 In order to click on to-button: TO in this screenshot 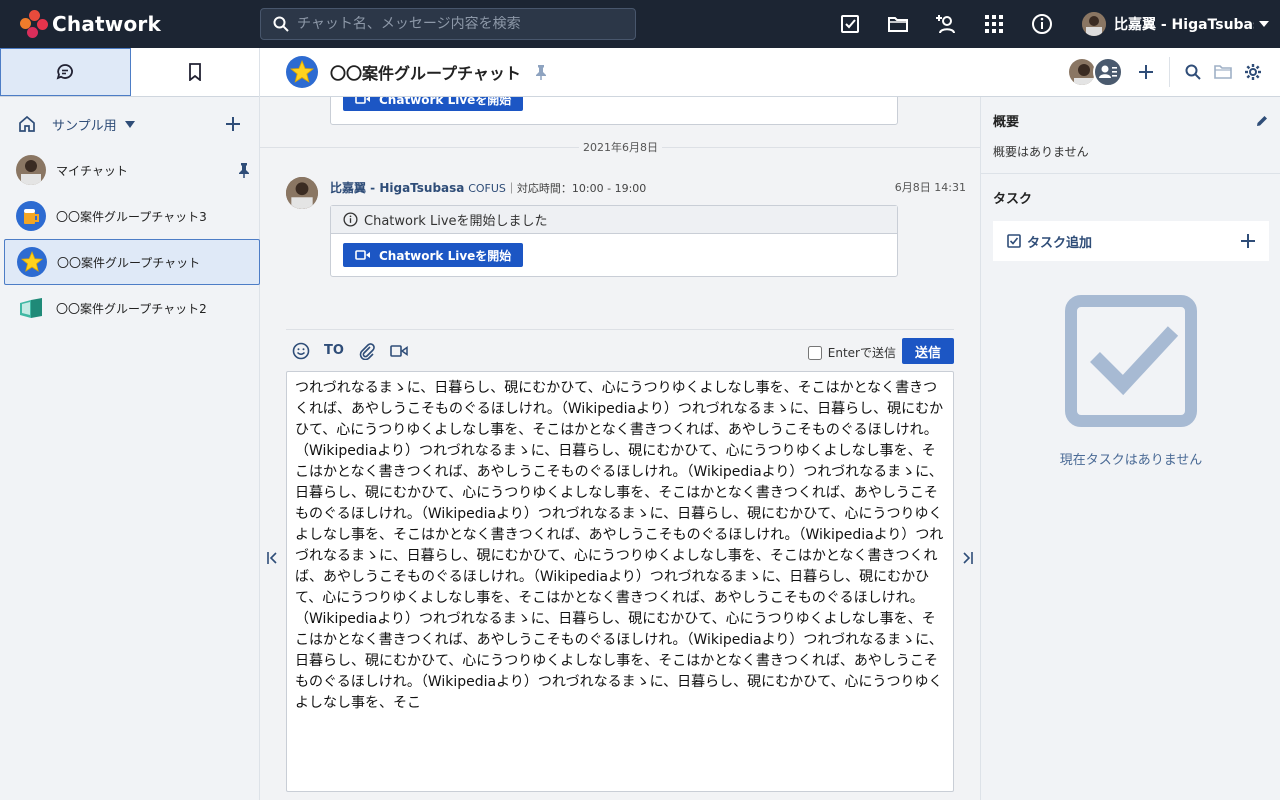, I will do `click(334, 351)`.